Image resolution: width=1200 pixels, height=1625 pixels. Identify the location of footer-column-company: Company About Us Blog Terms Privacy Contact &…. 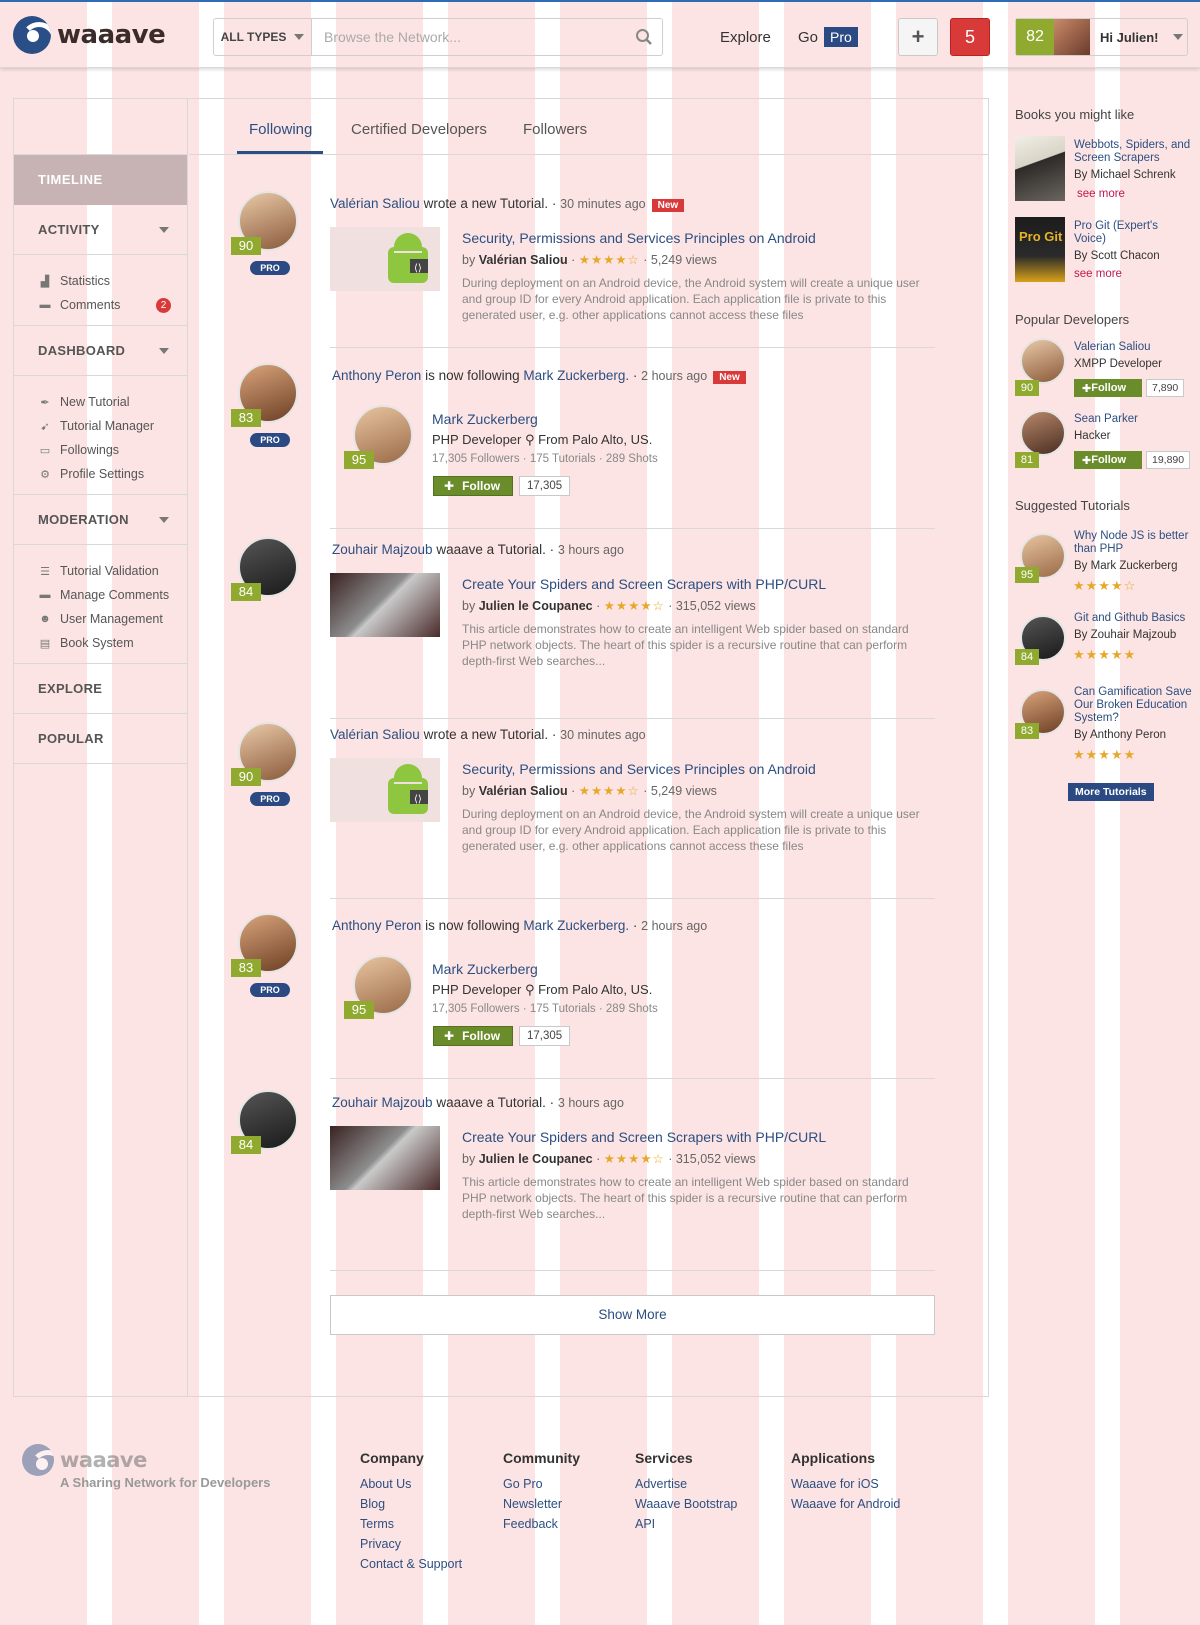
(411, 1512).